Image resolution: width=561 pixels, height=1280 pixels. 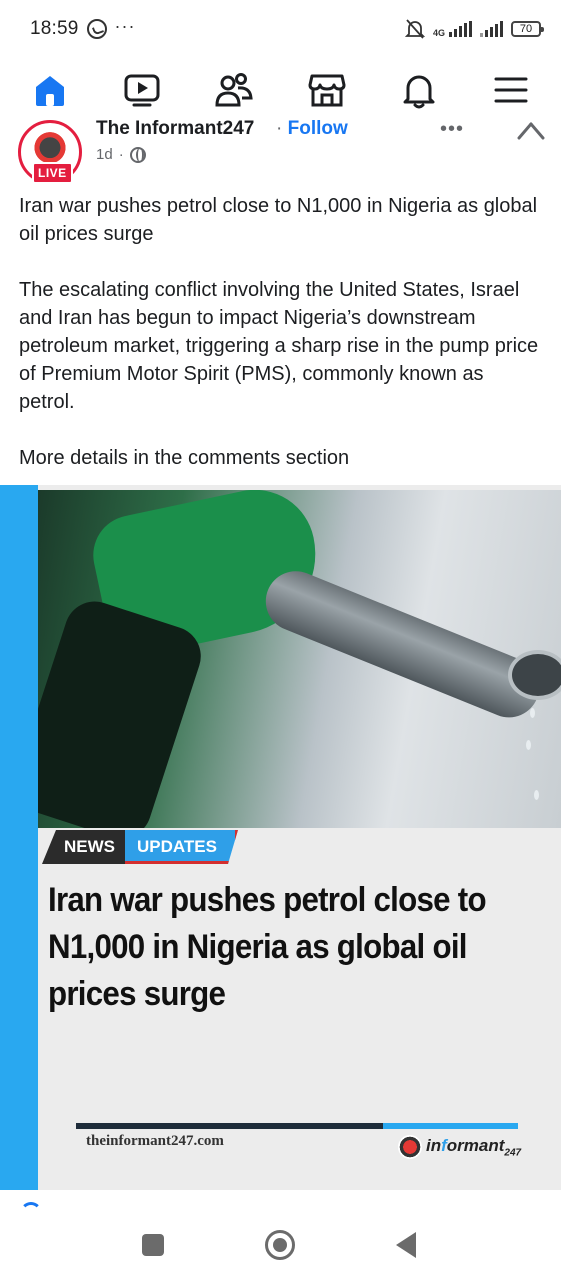 I want to click on follow-label: Follow, so click(x=317, y=128).